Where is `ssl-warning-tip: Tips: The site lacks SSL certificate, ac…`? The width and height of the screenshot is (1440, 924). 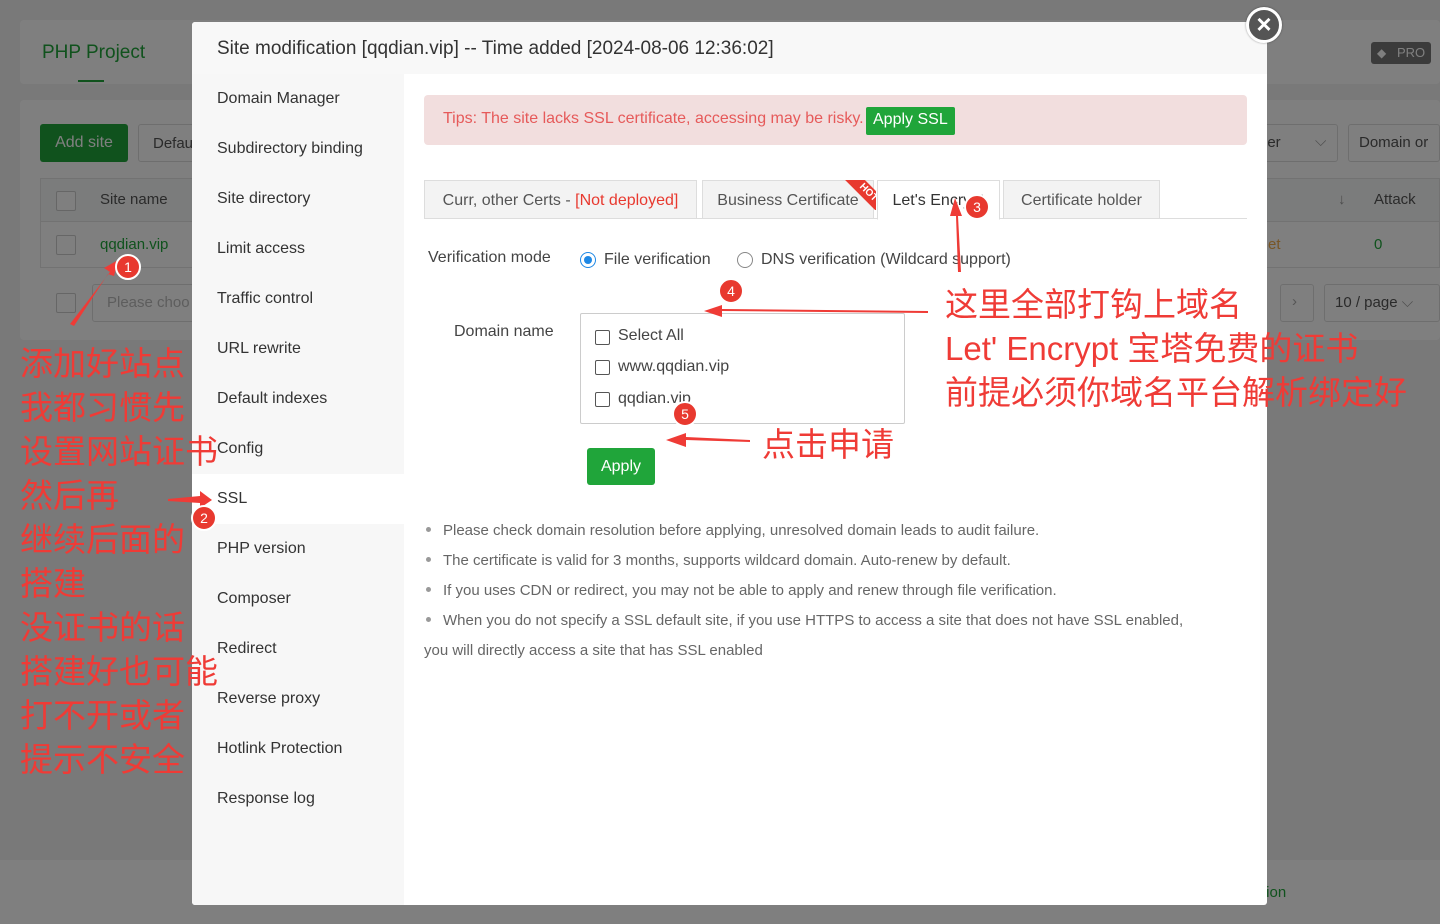
ssl-warning-tip: Tips: The site lacks SSL certificate, ac… is located at coordinates (835, 120).